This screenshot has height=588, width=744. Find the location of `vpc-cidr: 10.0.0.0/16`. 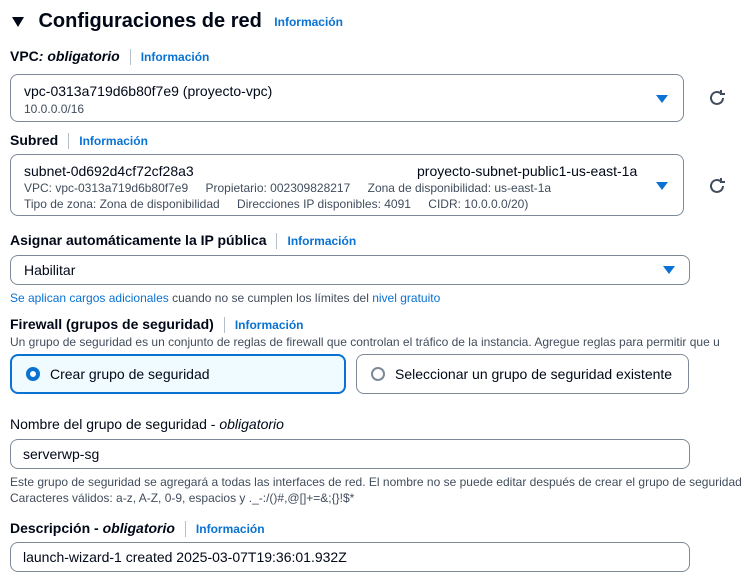

vpc-cidr: 10.0.0.0/16 is located at coordinates (54, 109).